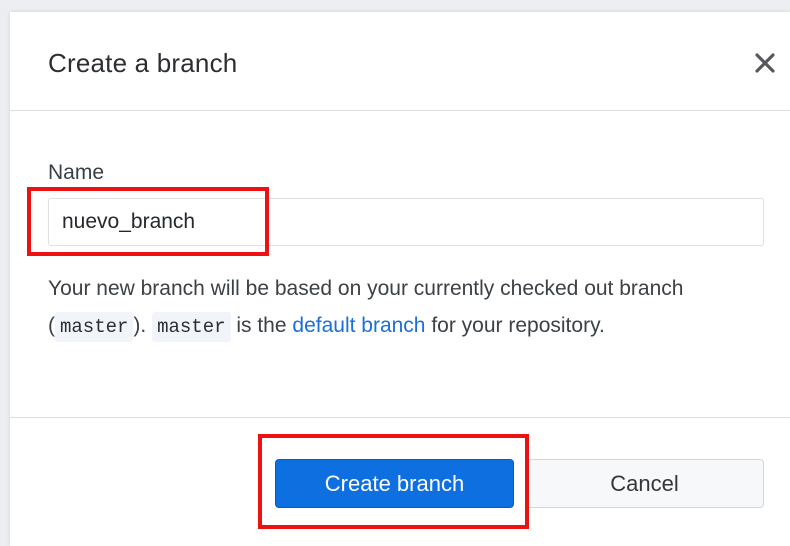  I want to click on name-label: Name, so click(76, 172).